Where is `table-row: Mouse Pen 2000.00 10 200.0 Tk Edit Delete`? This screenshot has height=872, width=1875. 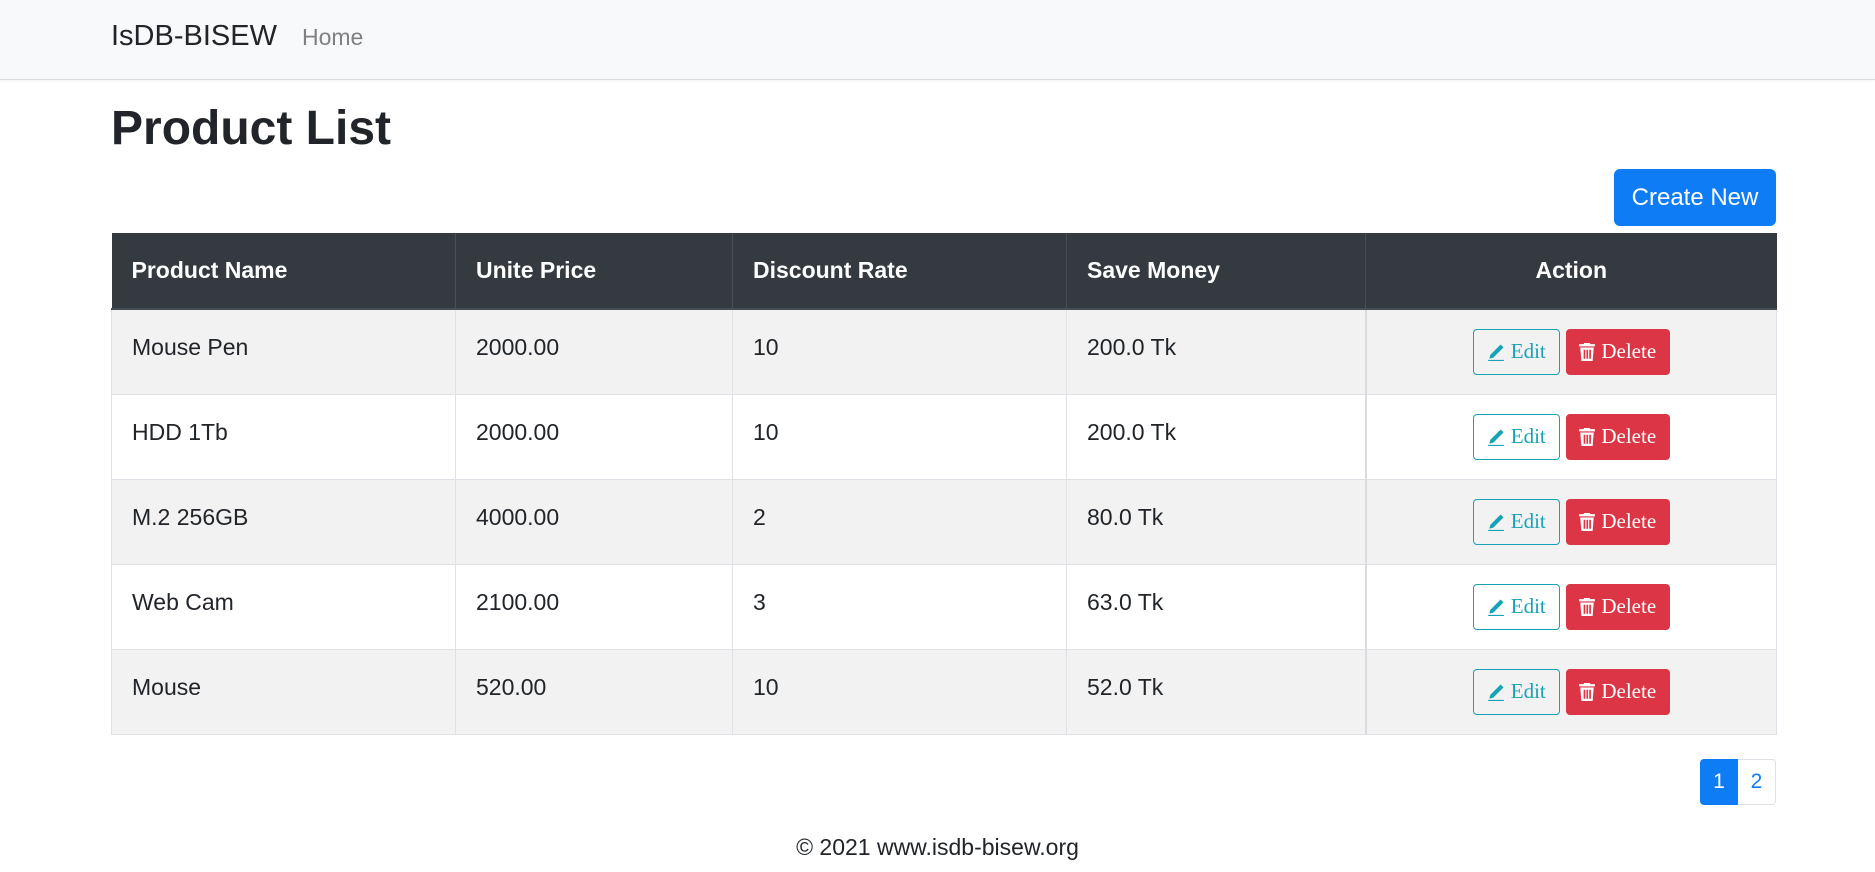 table-row: Mouse Pen 2000.00 10 200.0 Tk Edit Delete is located at coordinates (944, 352).